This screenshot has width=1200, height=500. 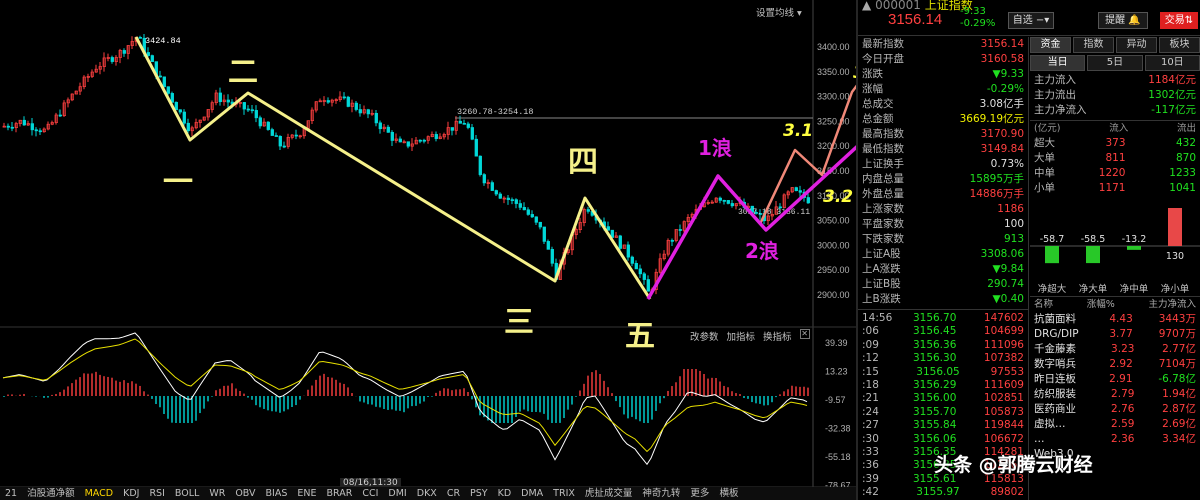 What do you see at coordinates (872, 89) in the screenshot?
I see `quote-label: 涨幅` at bounding box center [872, 89].